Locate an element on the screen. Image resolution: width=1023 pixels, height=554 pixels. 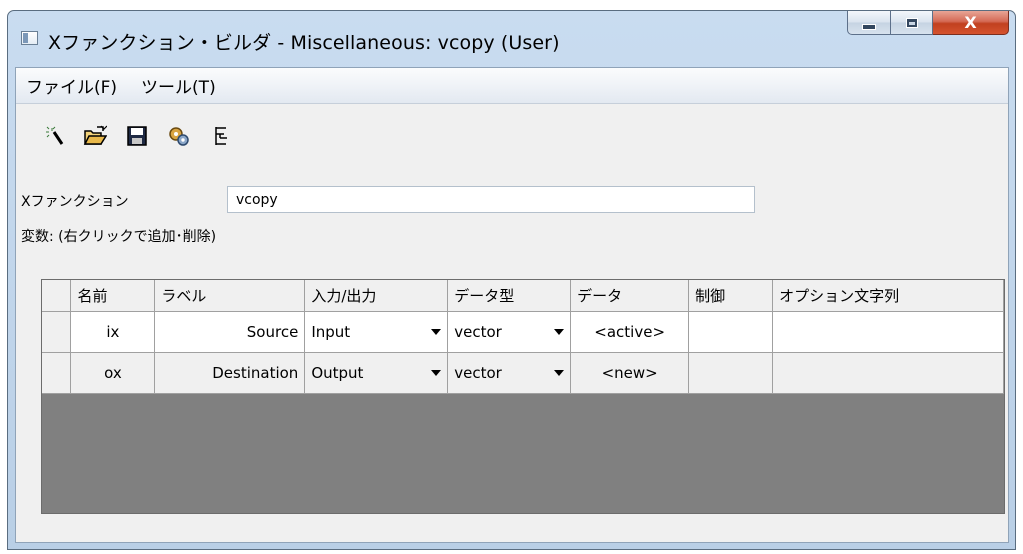
menu-tools: ツール(T) is located at coordinates (183, 85).